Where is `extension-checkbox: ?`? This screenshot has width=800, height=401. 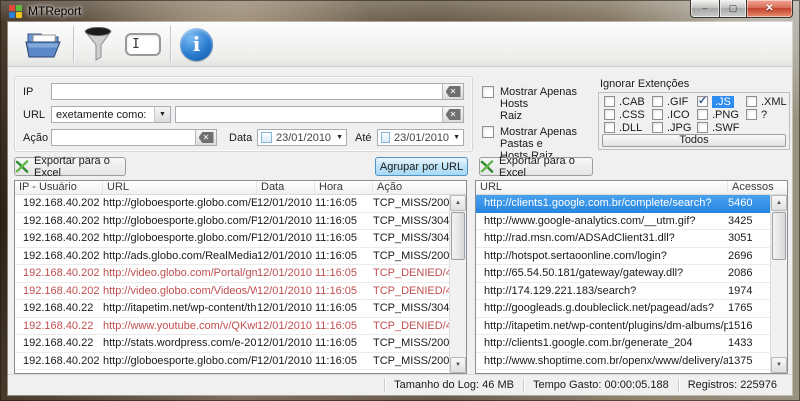
extension-checkbox: ? is located at coordinates (766, 114).